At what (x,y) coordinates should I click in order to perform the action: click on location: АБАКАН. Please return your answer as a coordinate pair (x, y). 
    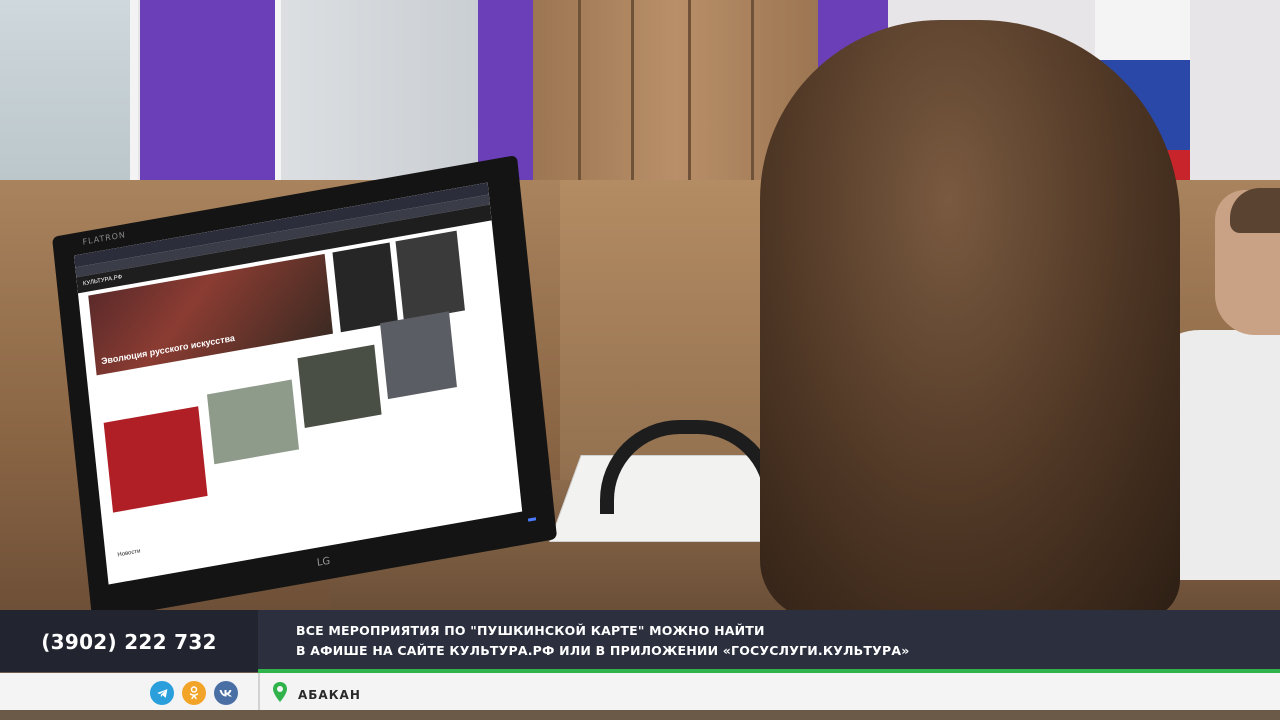
    Looking at the image, I should click on (316, 694).